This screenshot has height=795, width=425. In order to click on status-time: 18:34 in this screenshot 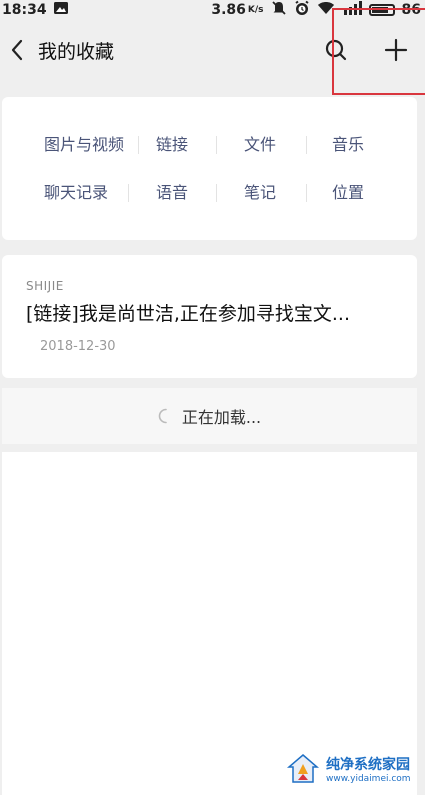, I will do `click(24, 10)`.